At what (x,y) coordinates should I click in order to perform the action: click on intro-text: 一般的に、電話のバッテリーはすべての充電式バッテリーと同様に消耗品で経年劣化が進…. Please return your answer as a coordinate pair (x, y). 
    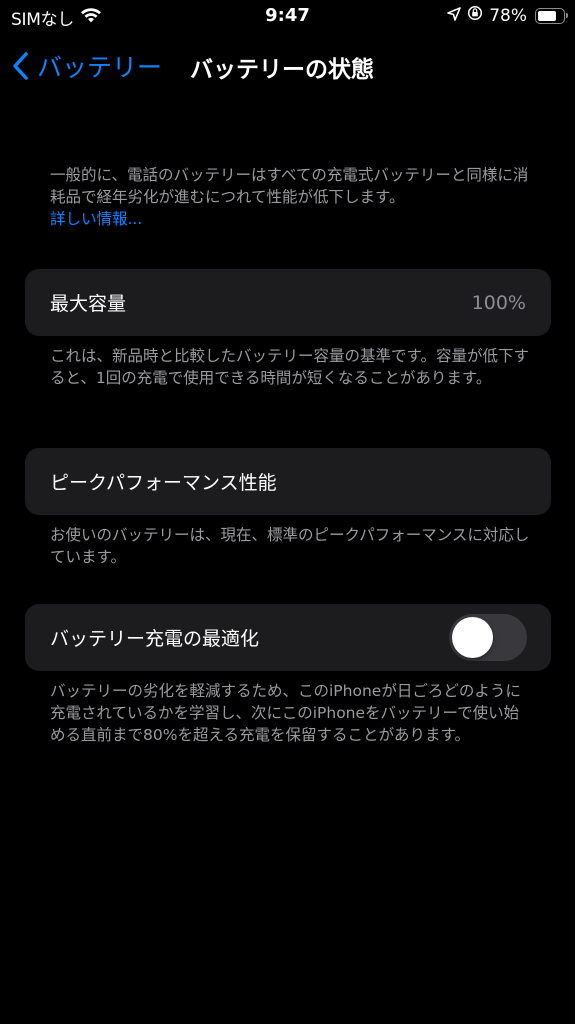
    Looking at the image, I should click on (289, 186).